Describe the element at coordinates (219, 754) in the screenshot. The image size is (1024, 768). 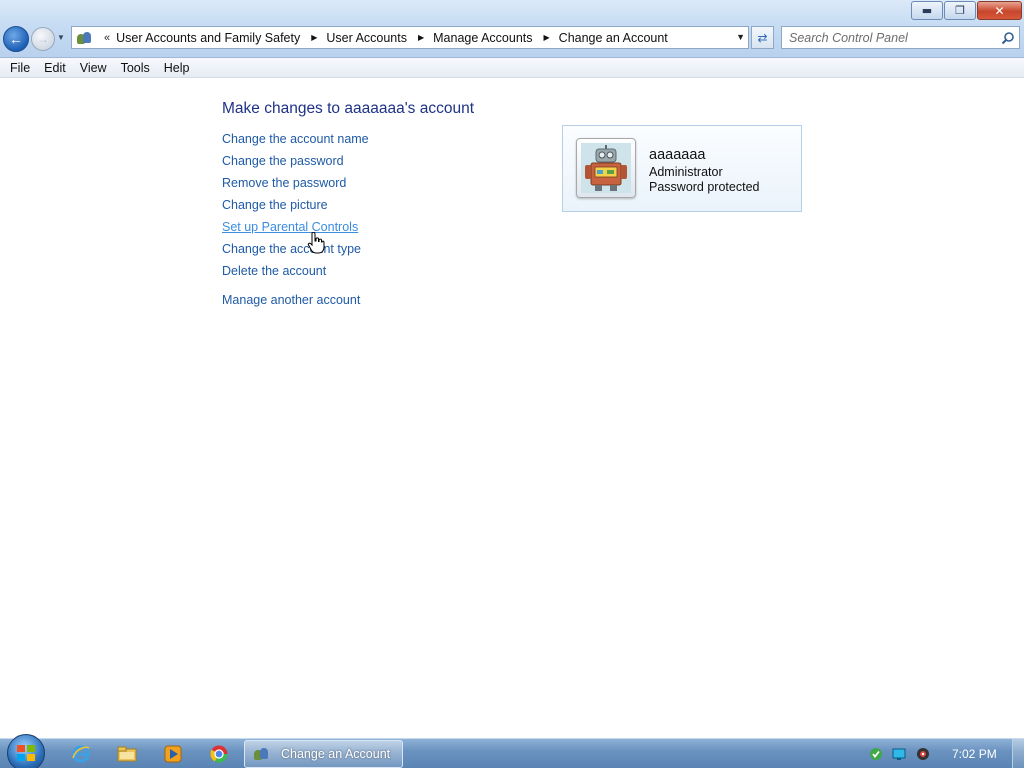
I see `chrome-icon` at that location.